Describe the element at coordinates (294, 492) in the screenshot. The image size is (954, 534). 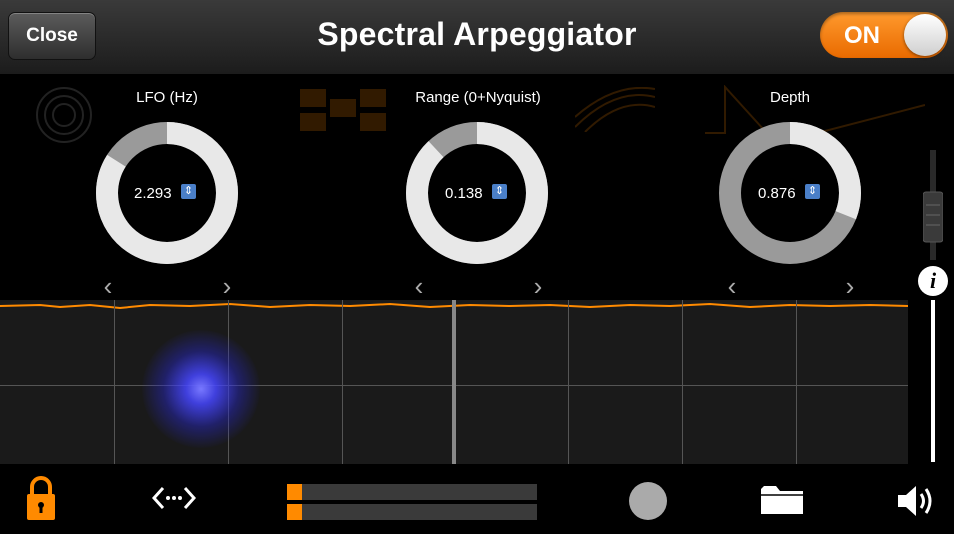
I see `level-meter-top-fill` at that location.